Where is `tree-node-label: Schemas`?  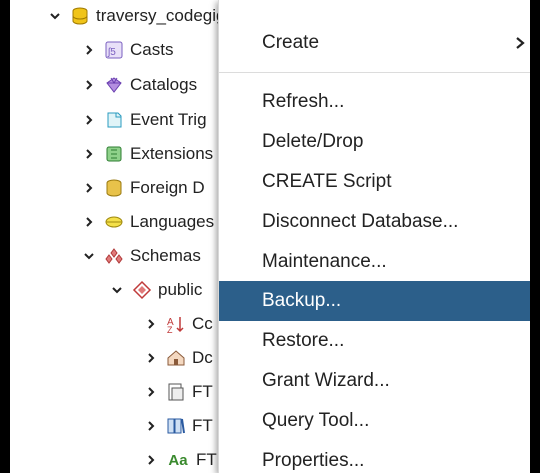
tree-node-label: Schemas is located at coordinates (165, 255).